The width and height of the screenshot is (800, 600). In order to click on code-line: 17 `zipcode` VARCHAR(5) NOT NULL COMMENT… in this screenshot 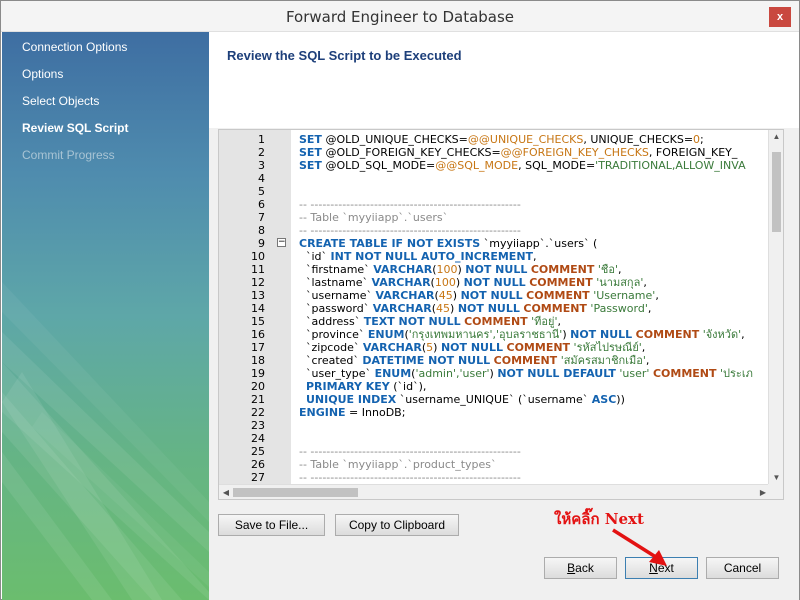, I will do `click(494, 347)`.